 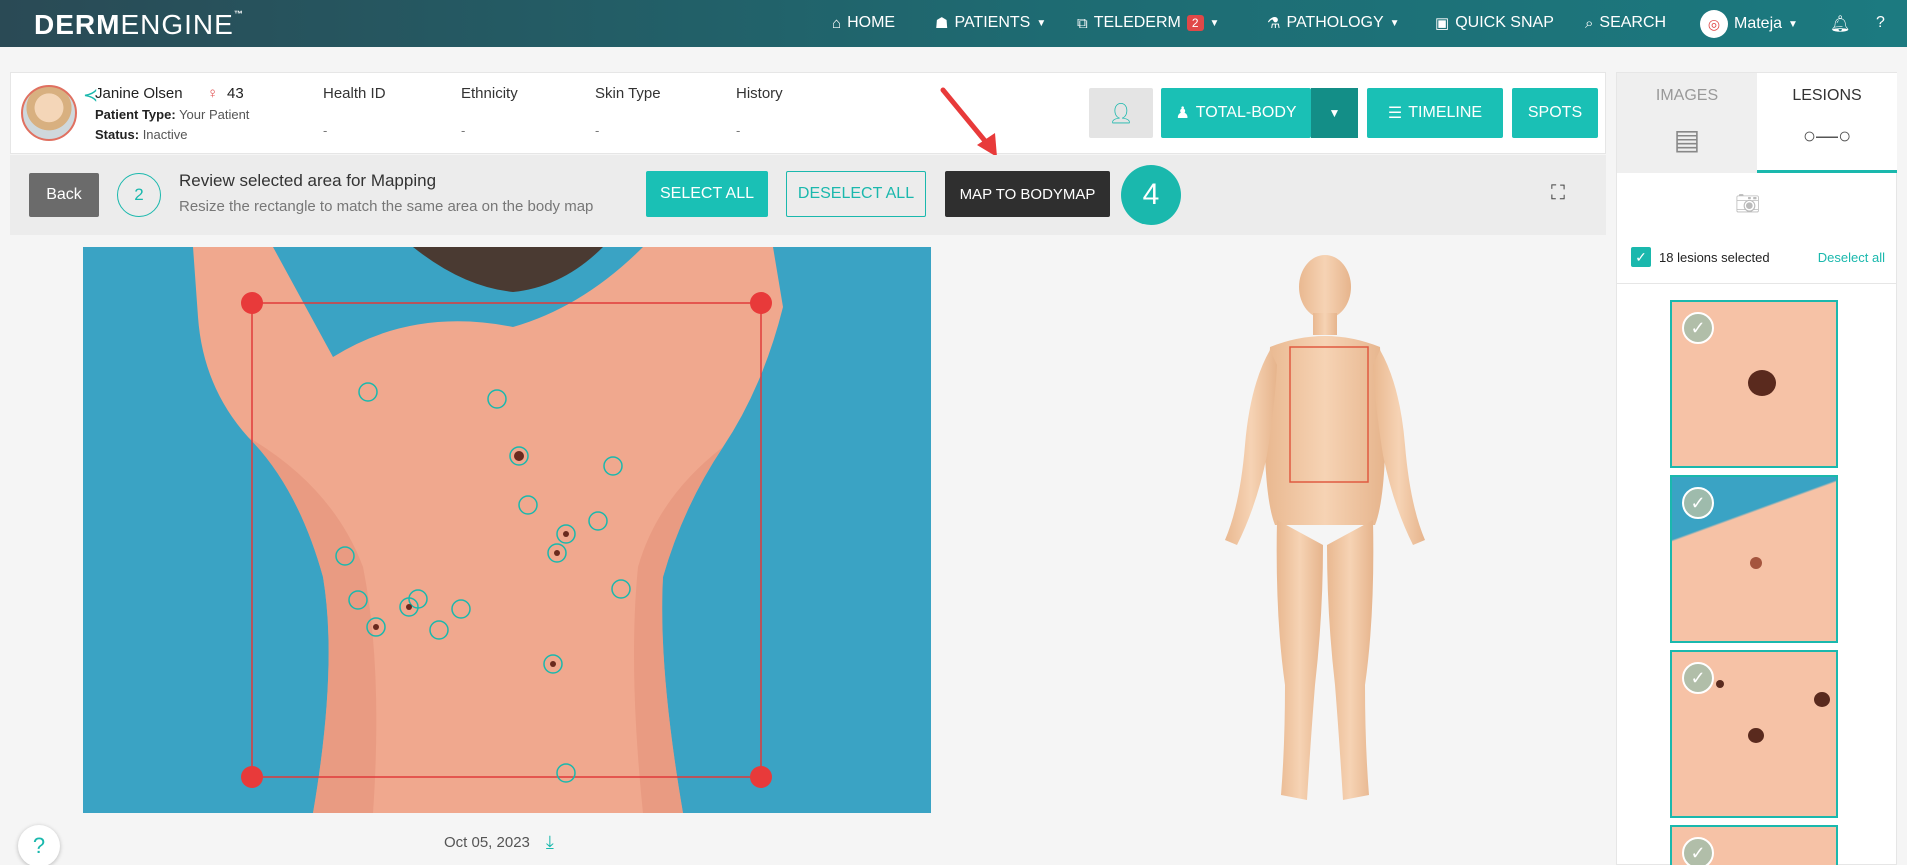 What do you see at coordinates (214, 114) in the screenshot?
I see `patient-type-value: Your Patient` at bounding box center [214, 114].